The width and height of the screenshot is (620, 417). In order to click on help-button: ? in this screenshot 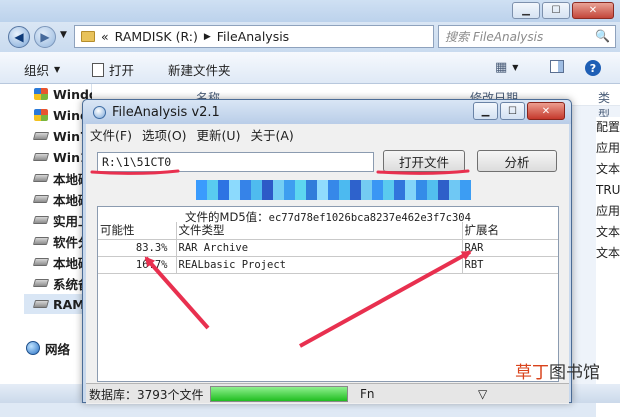, I will do `click(593, 68)`.